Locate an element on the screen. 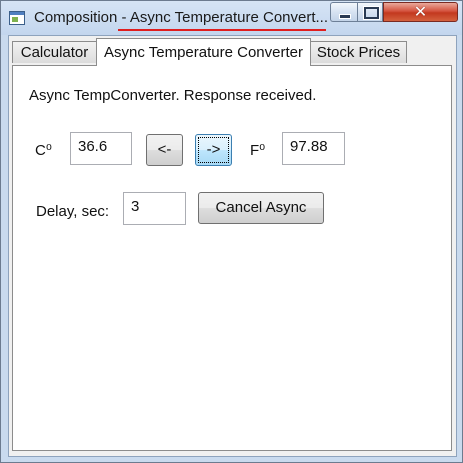 Image resolution: width=463 pixels, height=463 pixels. fahrenheit-label: F⁰ is located at coordinates (258, 150).